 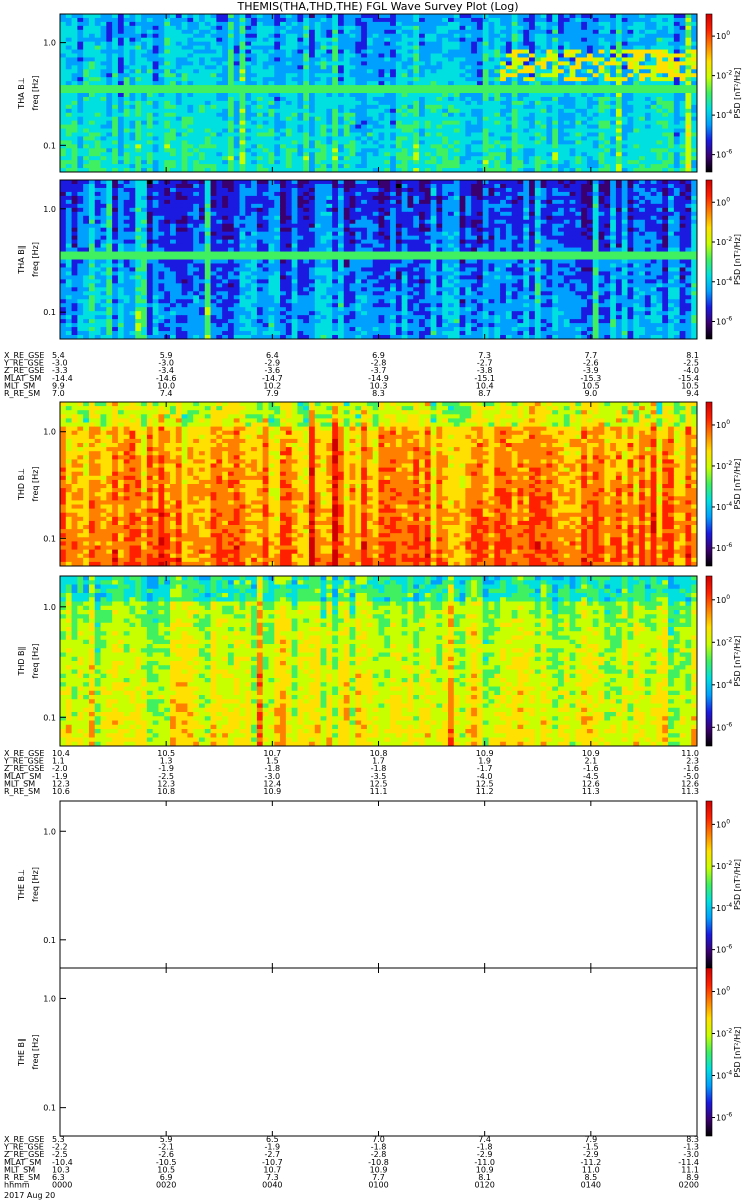 What do you see at coordinates (724, 75) in the screenshot?
I see `colorbar-tick-label: 10-2` at bounding box center [724, 75].